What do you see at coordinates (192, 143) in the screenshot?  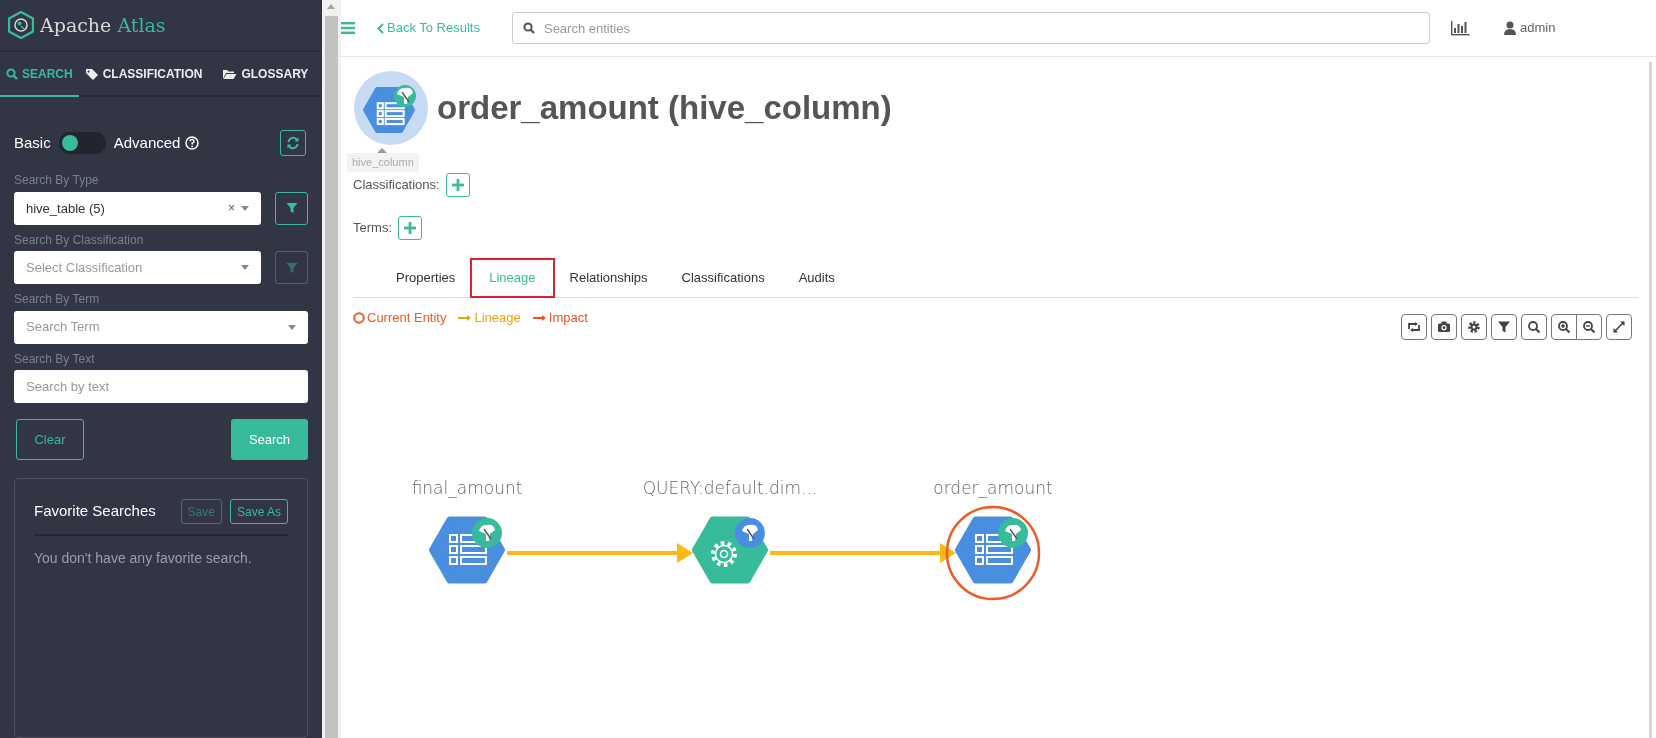 I see `help-icon` at bounding box center [192, 143].